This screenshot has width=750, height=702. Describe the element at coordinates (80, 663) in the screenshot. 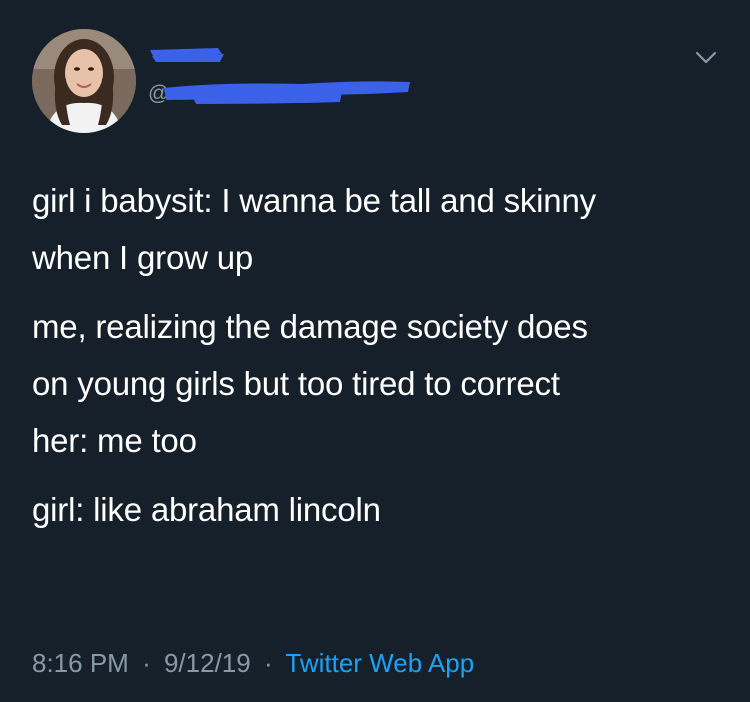

I see `tweet-time: 8:16 PM` at that location.